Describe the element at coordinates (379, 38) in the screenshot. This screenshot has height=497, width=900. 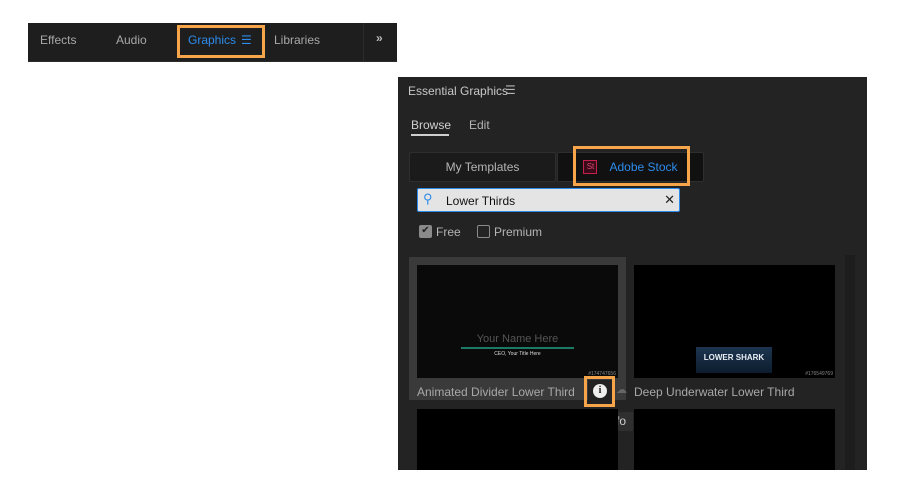
I see `overflow-chevrons-icon: »` at that location.